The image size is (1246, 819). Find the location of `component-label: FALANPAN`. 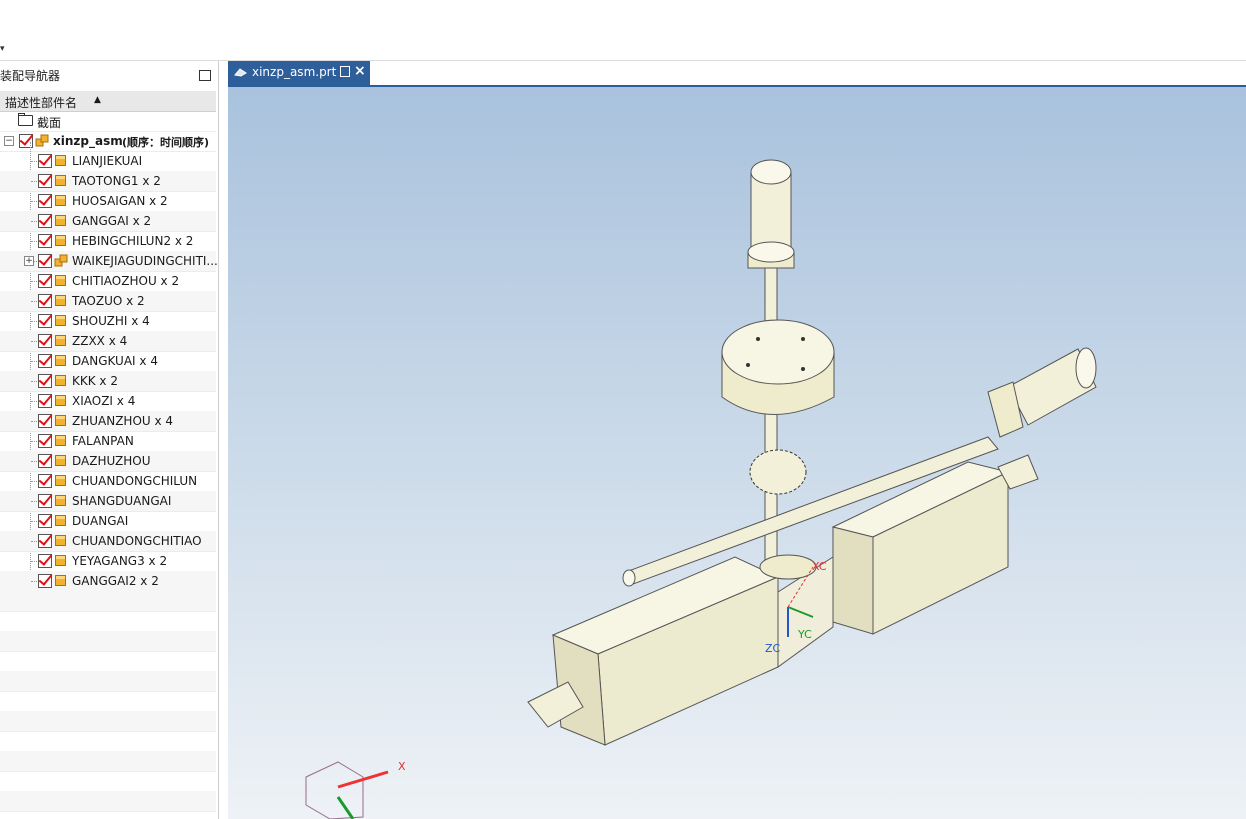

component-label: FALANPAN is located at coordinates (103, 441).